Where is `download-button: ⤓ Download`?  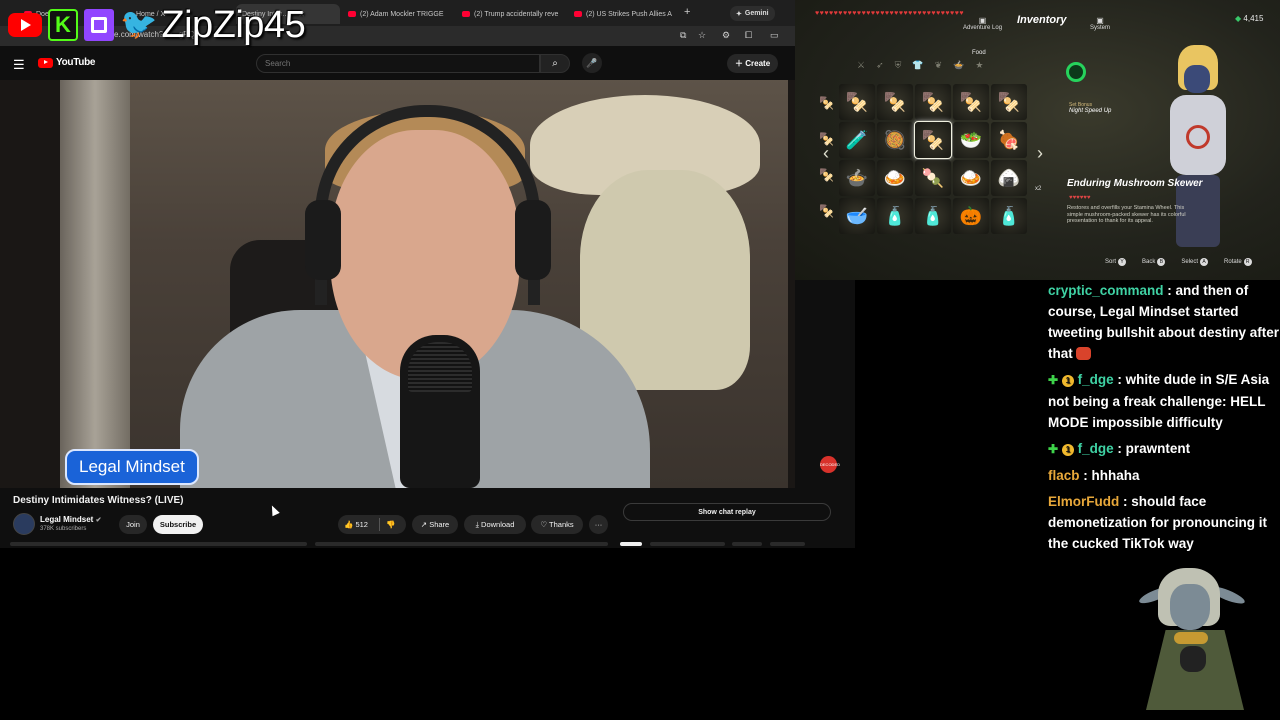 download-button: ⤓ Download is located at coordinates (495, 524).